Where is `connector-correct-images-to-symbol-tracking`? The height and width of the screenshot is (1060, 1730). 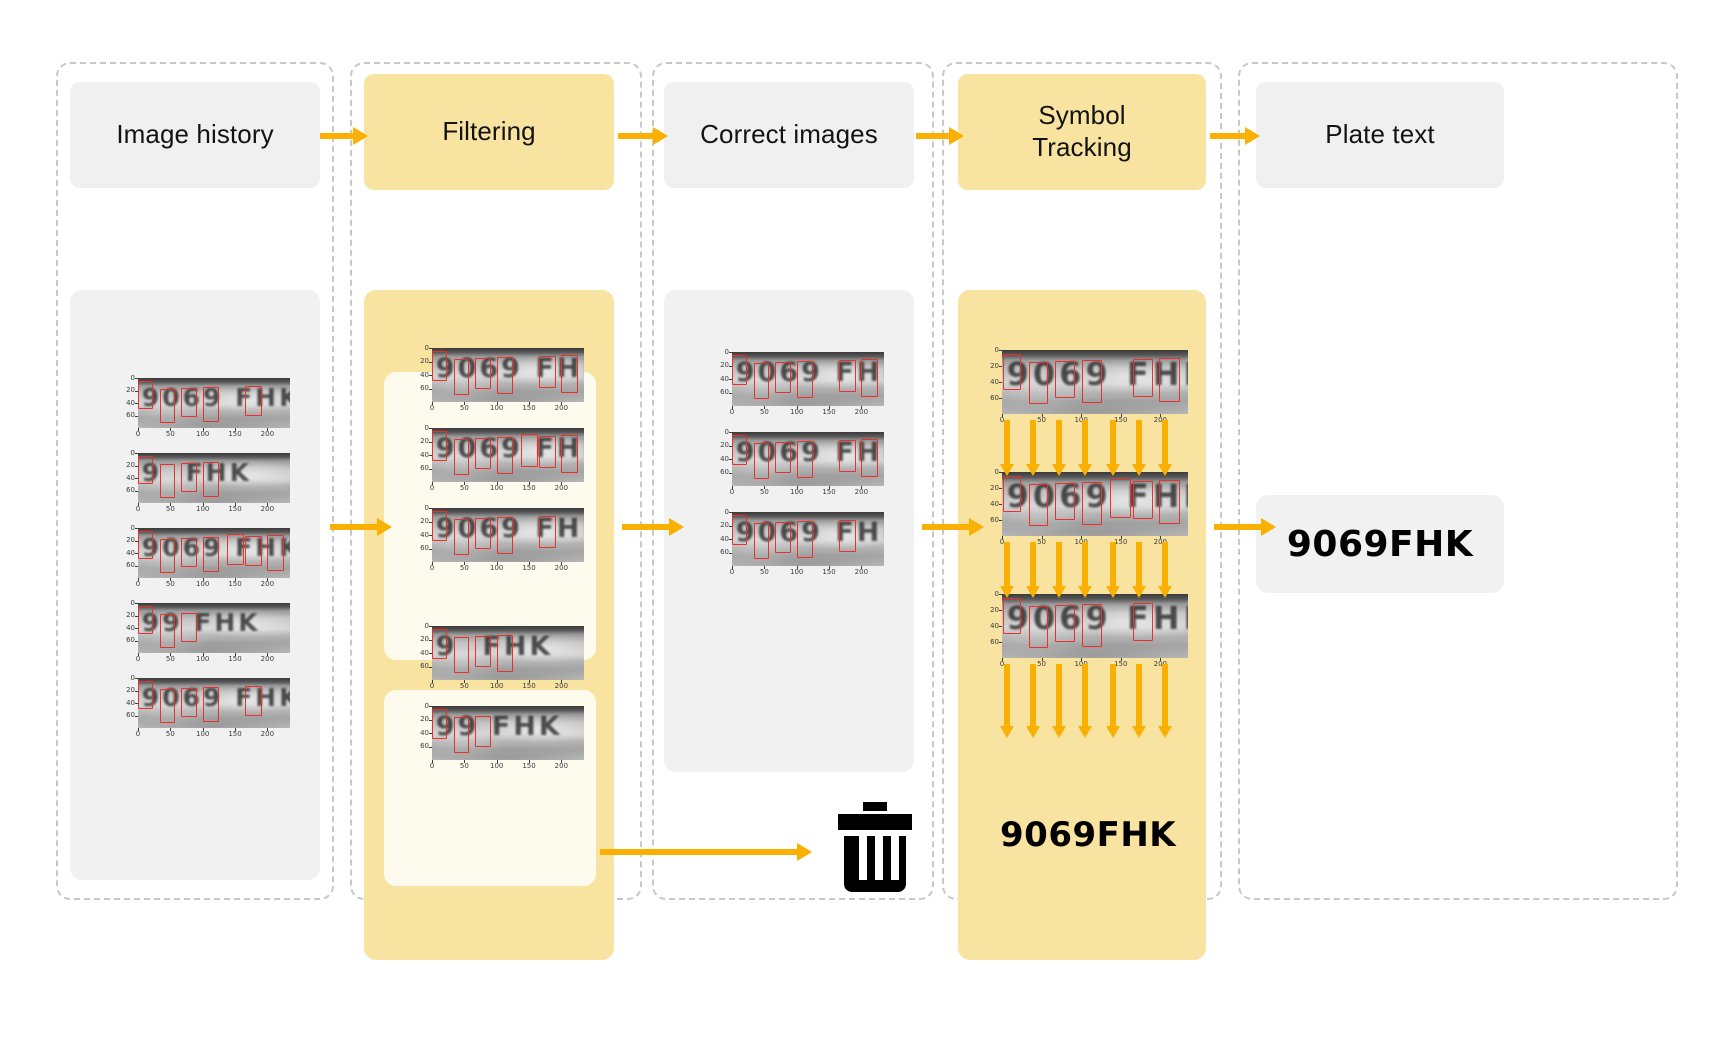 connector-correct-images-to-symbol-tracking is located at coordinates (940, 136).